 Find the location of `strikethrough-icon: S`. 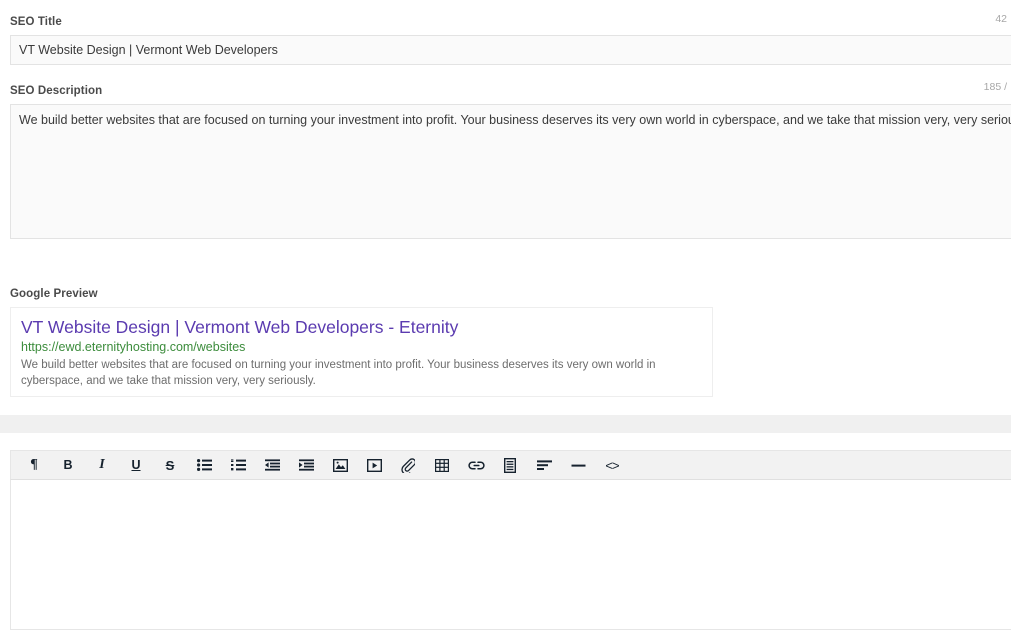

strikethrough-icon: S is located at coordinates (170, 465).